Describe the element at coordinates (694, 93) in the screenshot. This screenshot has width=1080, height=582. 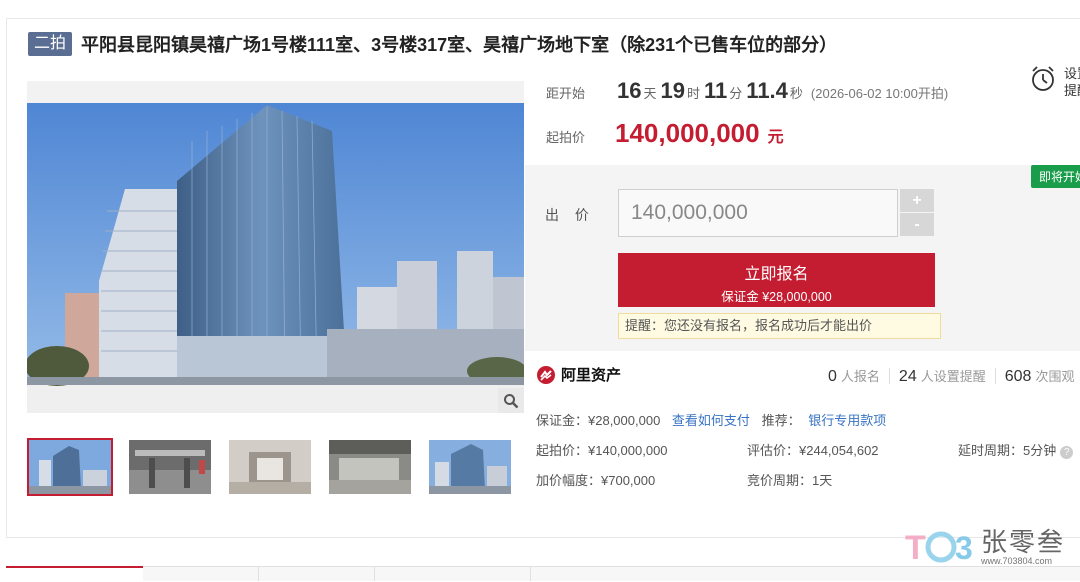
I see `countdown-hours-unit: 时` at that location.